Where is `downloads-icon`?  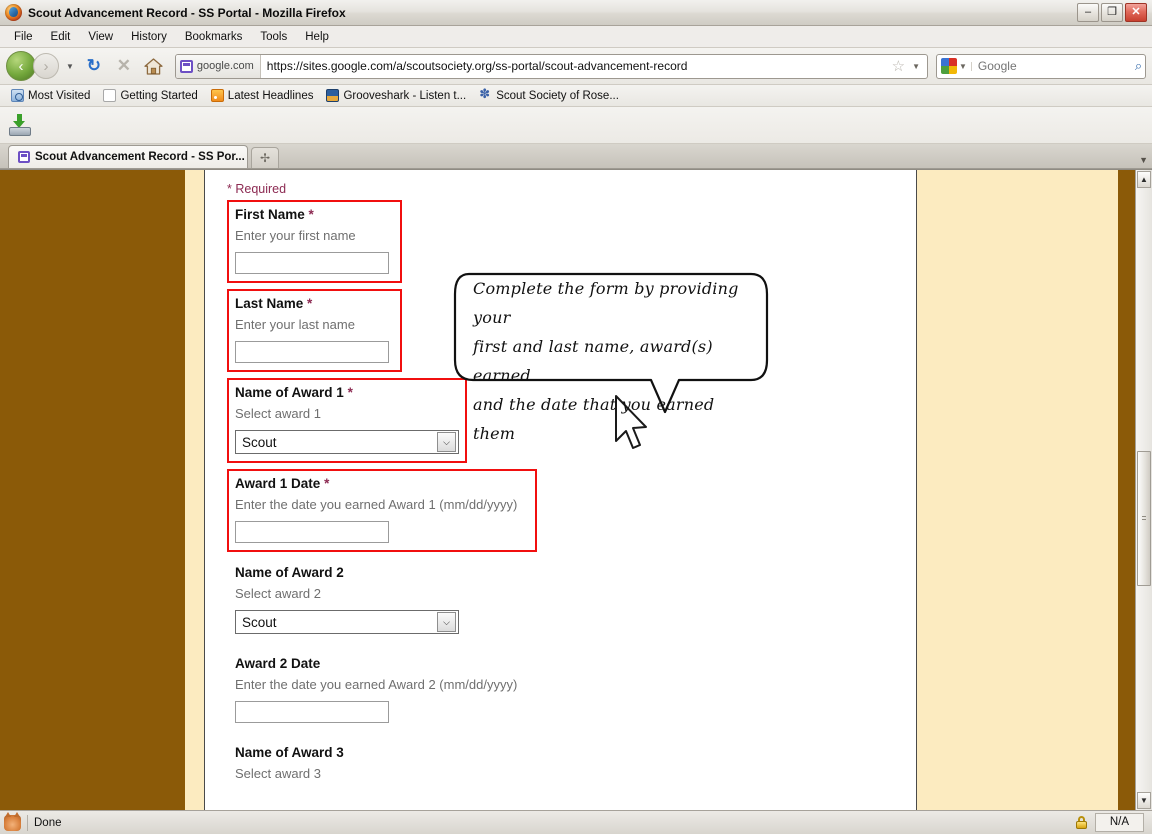
downloads-icon is located at coordinates (20, 125).